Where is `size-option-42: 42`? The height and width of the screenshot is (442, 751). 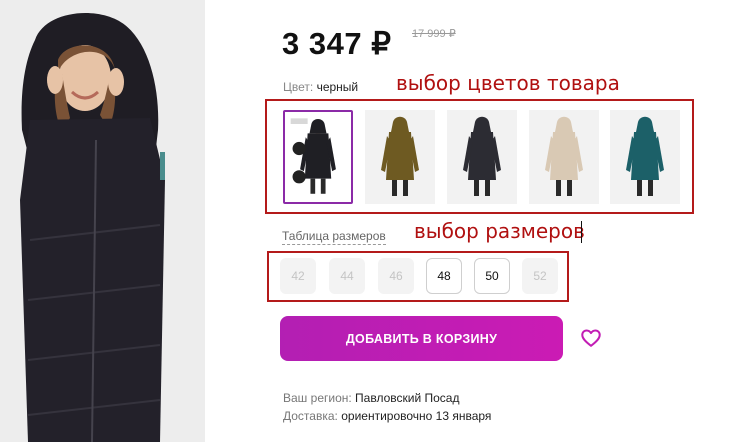
size-option-42: 42 is located at coordinates (298, 276).